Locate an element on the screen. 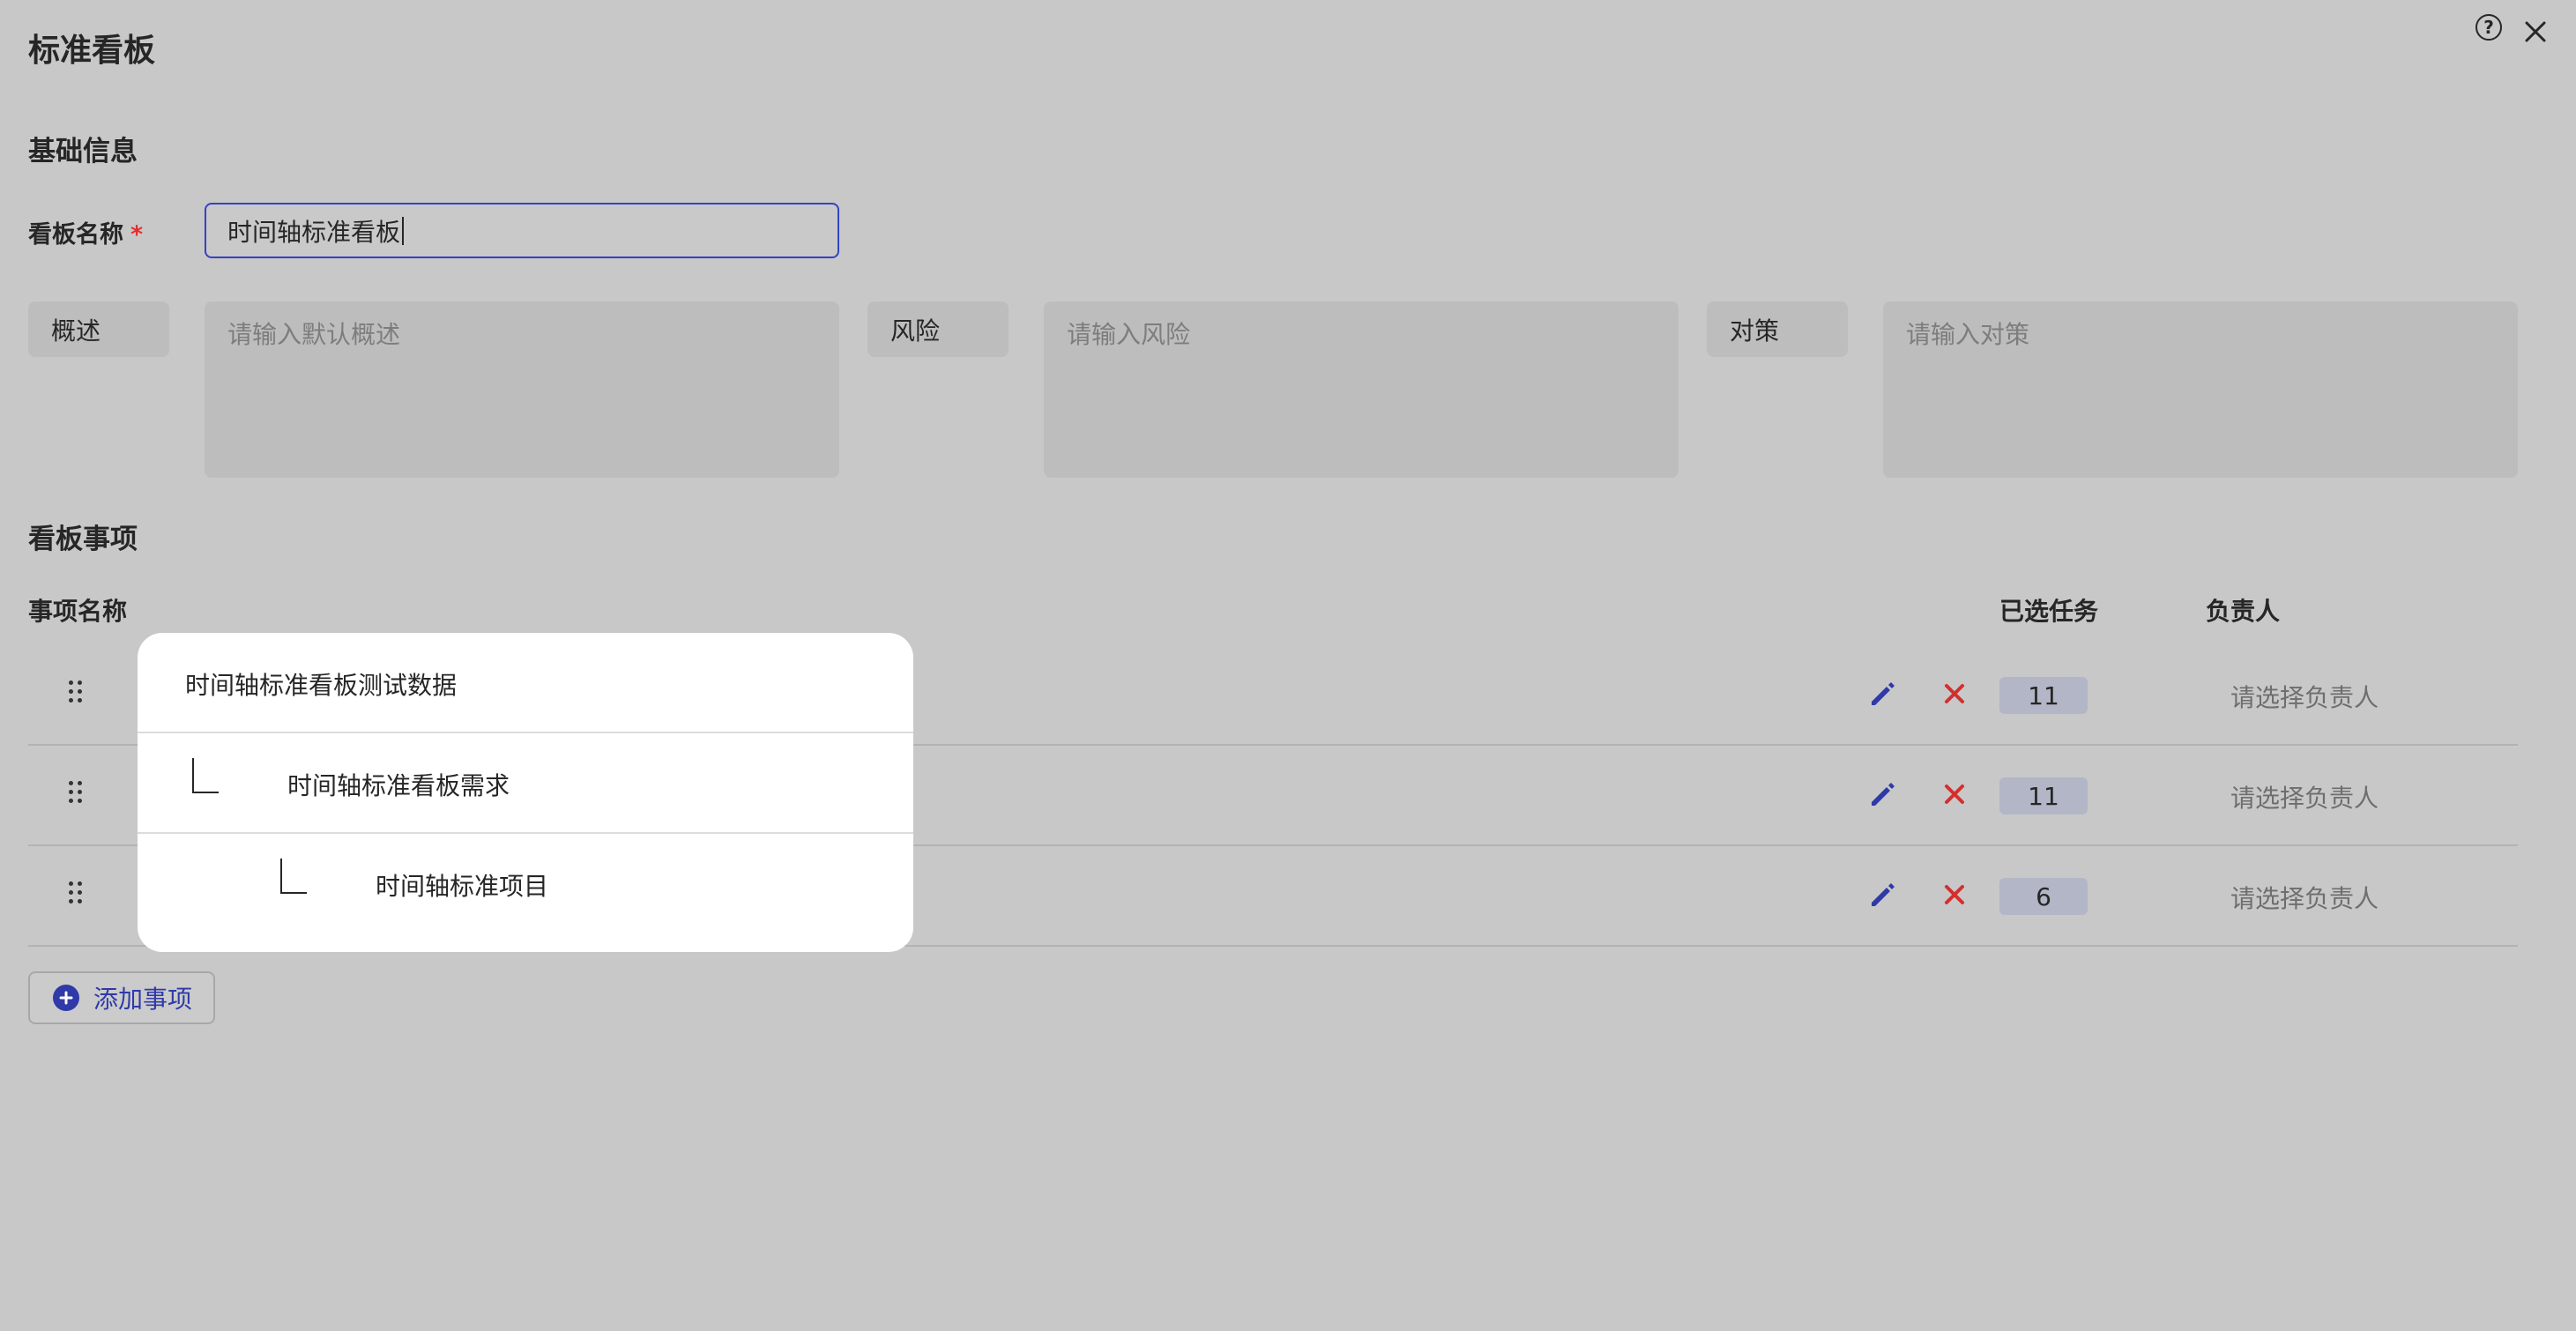 The image size is (2576, 1331). column-header-selected-tasks: 已选任务 is located at coordinates (2049, 611).